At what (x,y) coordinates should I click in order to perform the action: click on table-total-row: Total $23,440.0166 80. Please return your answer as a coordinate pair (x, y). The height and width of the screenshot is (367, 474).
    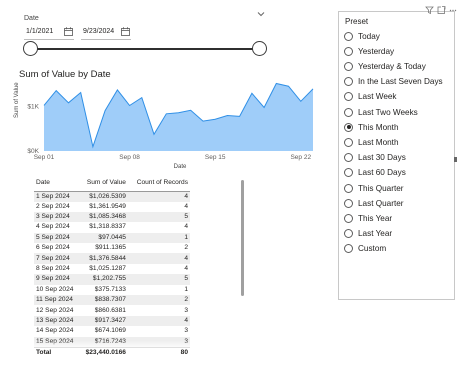
    Looking at the image, I should click on (112, 353).